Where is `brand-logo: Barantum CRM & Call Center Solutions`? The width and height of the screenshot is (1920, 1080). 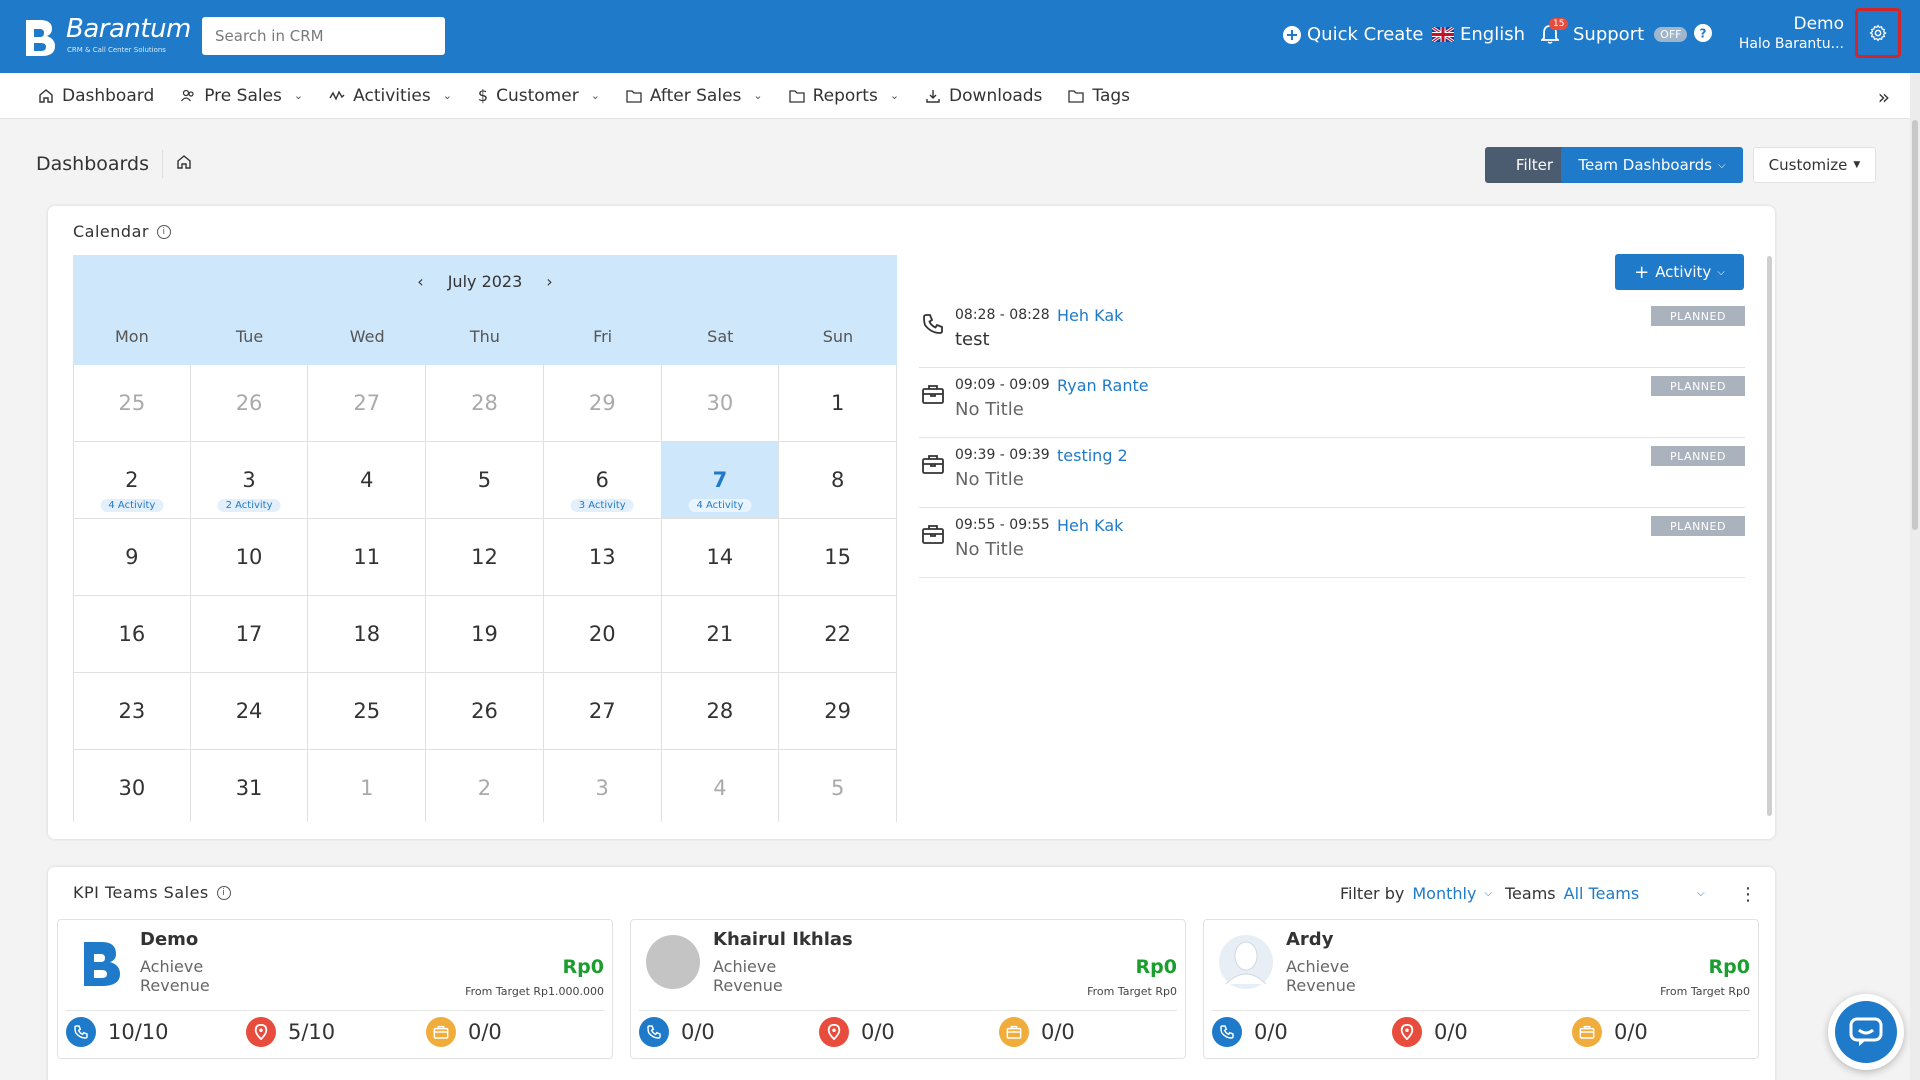 brand-logo: Barantum CRM & Call Center Solutions is located at coordinates (122, 36).